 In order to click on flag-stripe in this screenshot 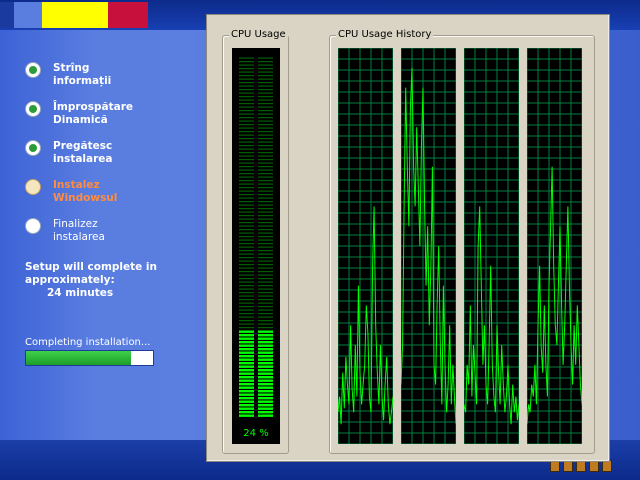, I will do `click(75, 15)`.